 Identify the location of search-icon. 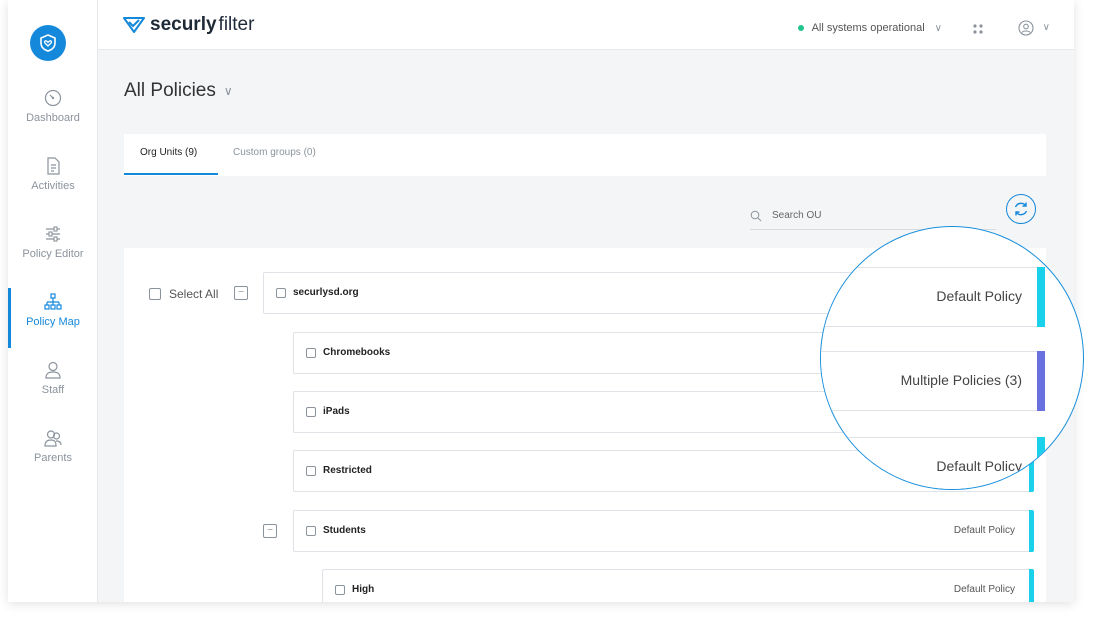
(756, 215).